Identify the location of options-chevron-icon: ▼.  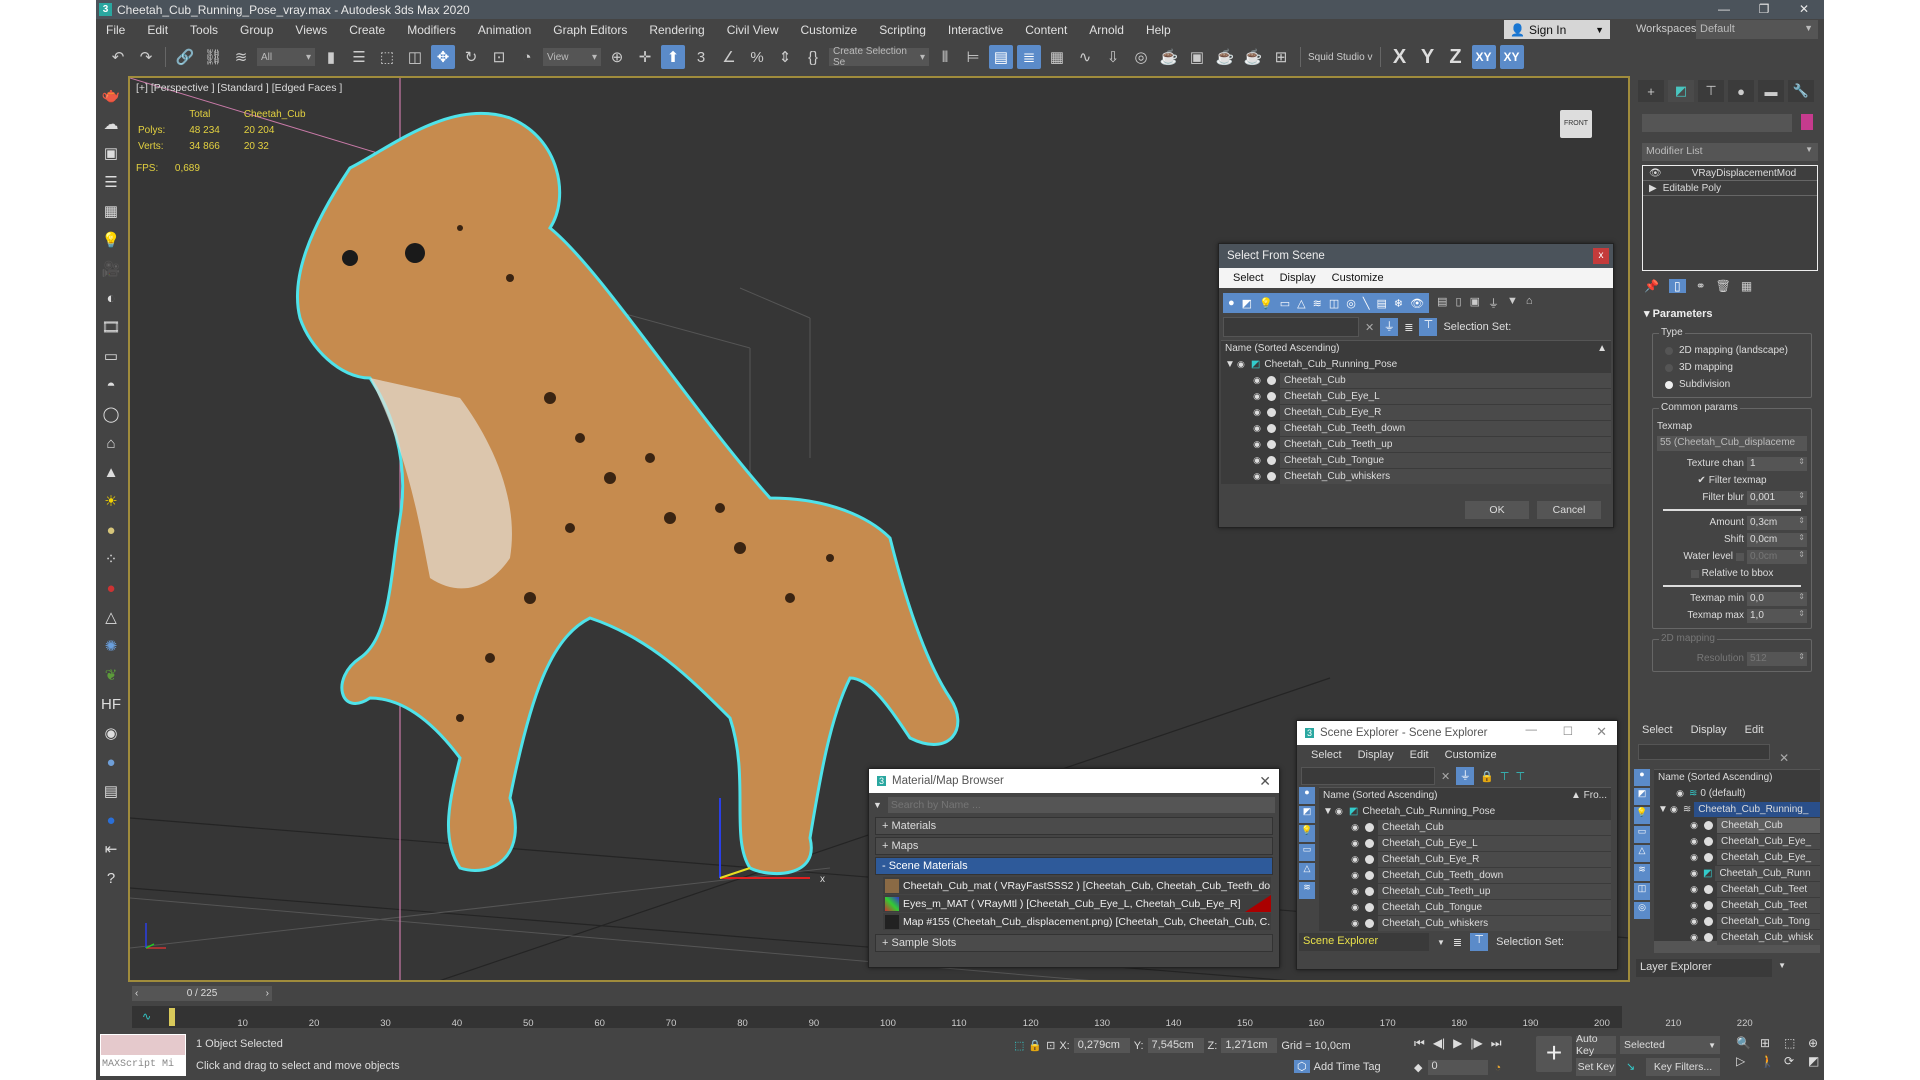
(877, 805).